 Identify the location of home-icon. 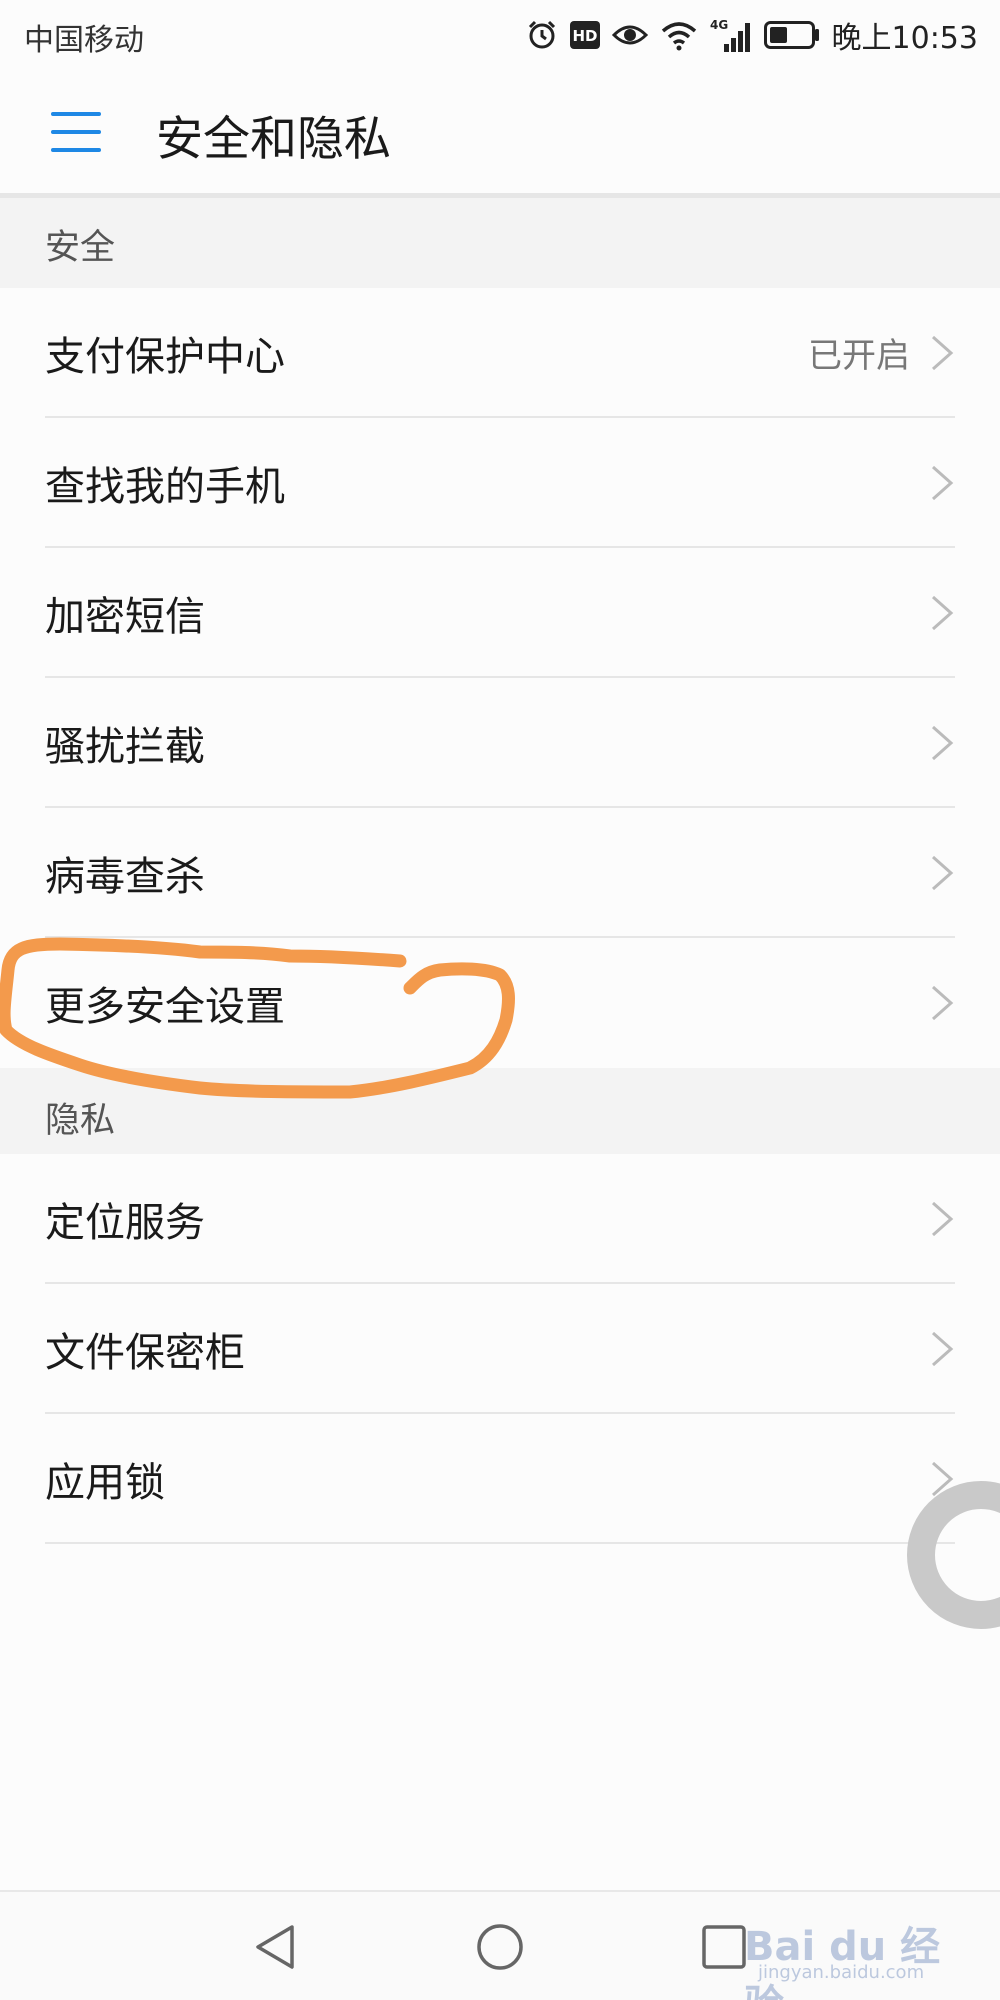
(500, 1947).